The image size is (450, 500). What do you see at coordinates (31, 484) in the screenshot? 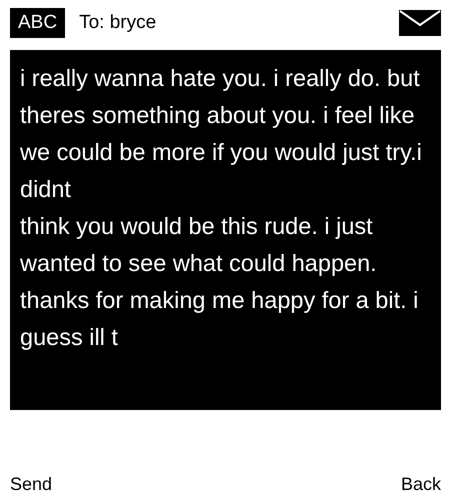
I see `send-softkey: Send` at bounding box center [31, 484].